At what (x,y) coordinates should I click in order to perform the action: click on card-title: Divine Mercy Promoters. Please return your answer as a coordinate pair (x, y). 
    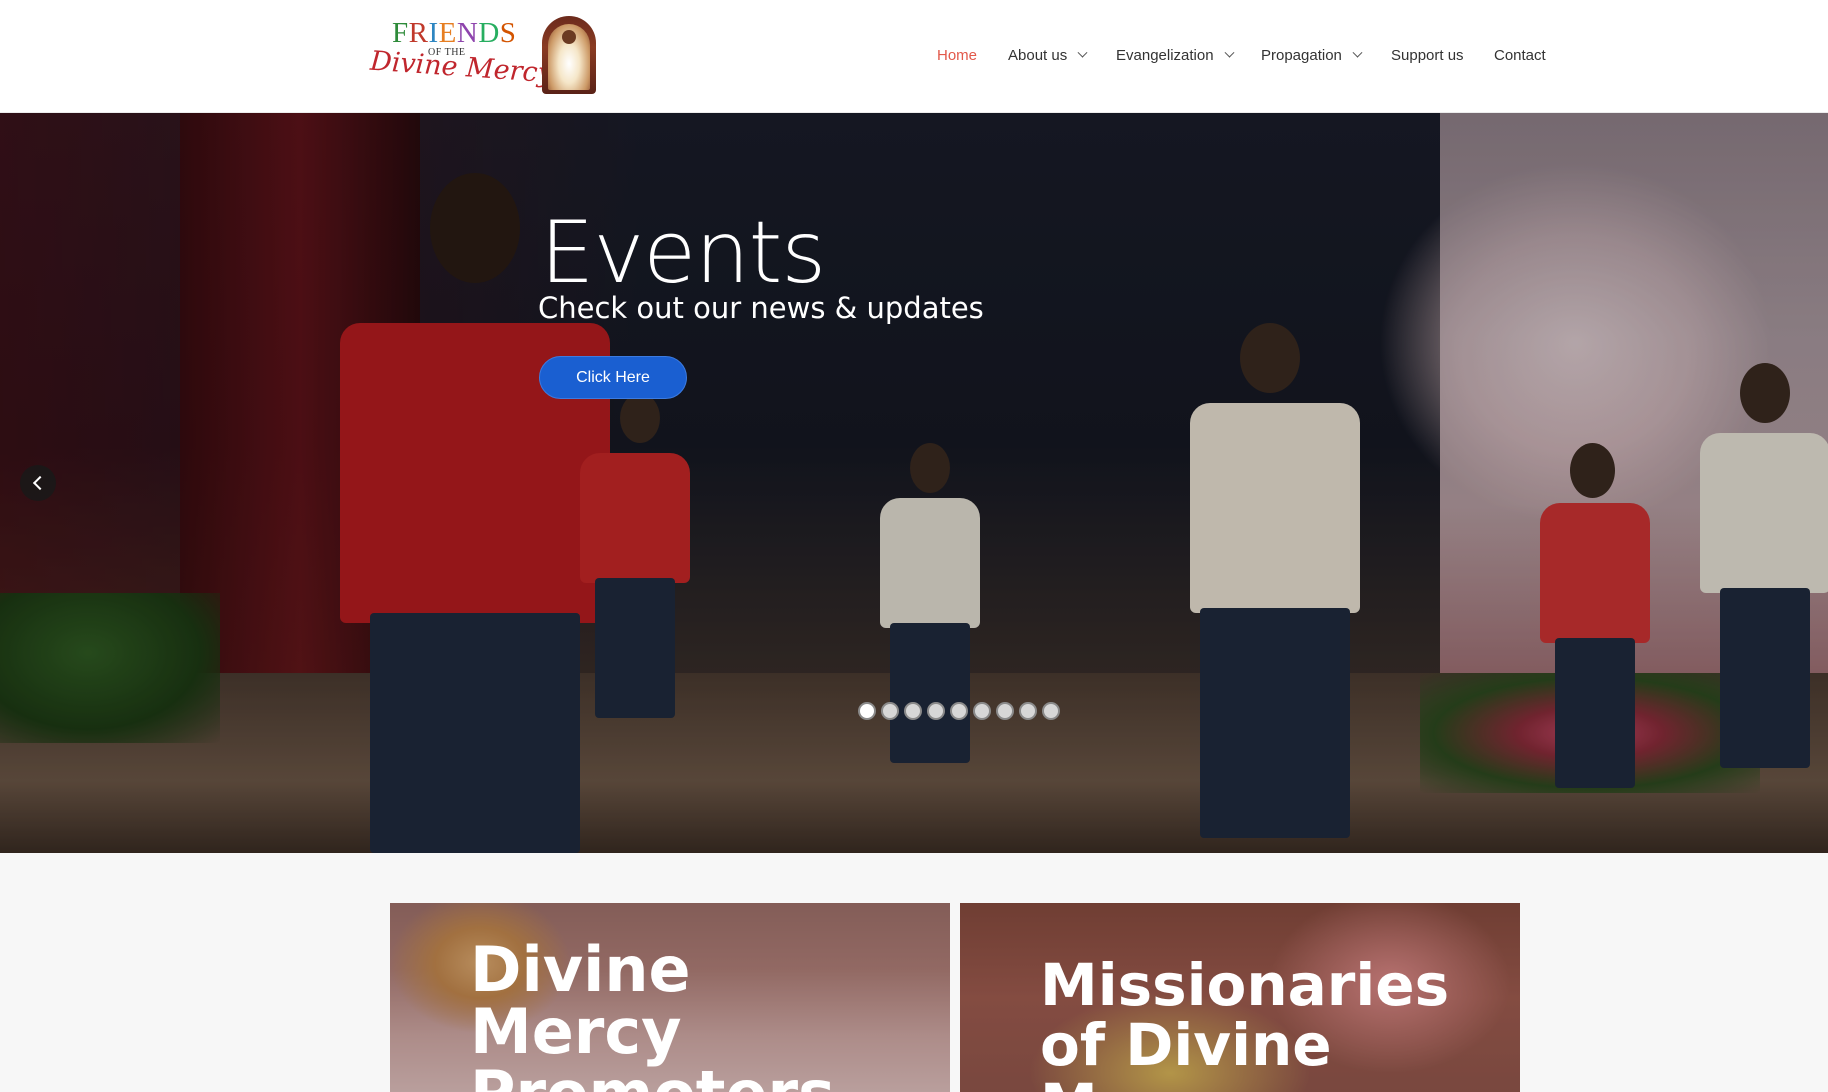
    Looking at the image, I should click on (652, 1012).